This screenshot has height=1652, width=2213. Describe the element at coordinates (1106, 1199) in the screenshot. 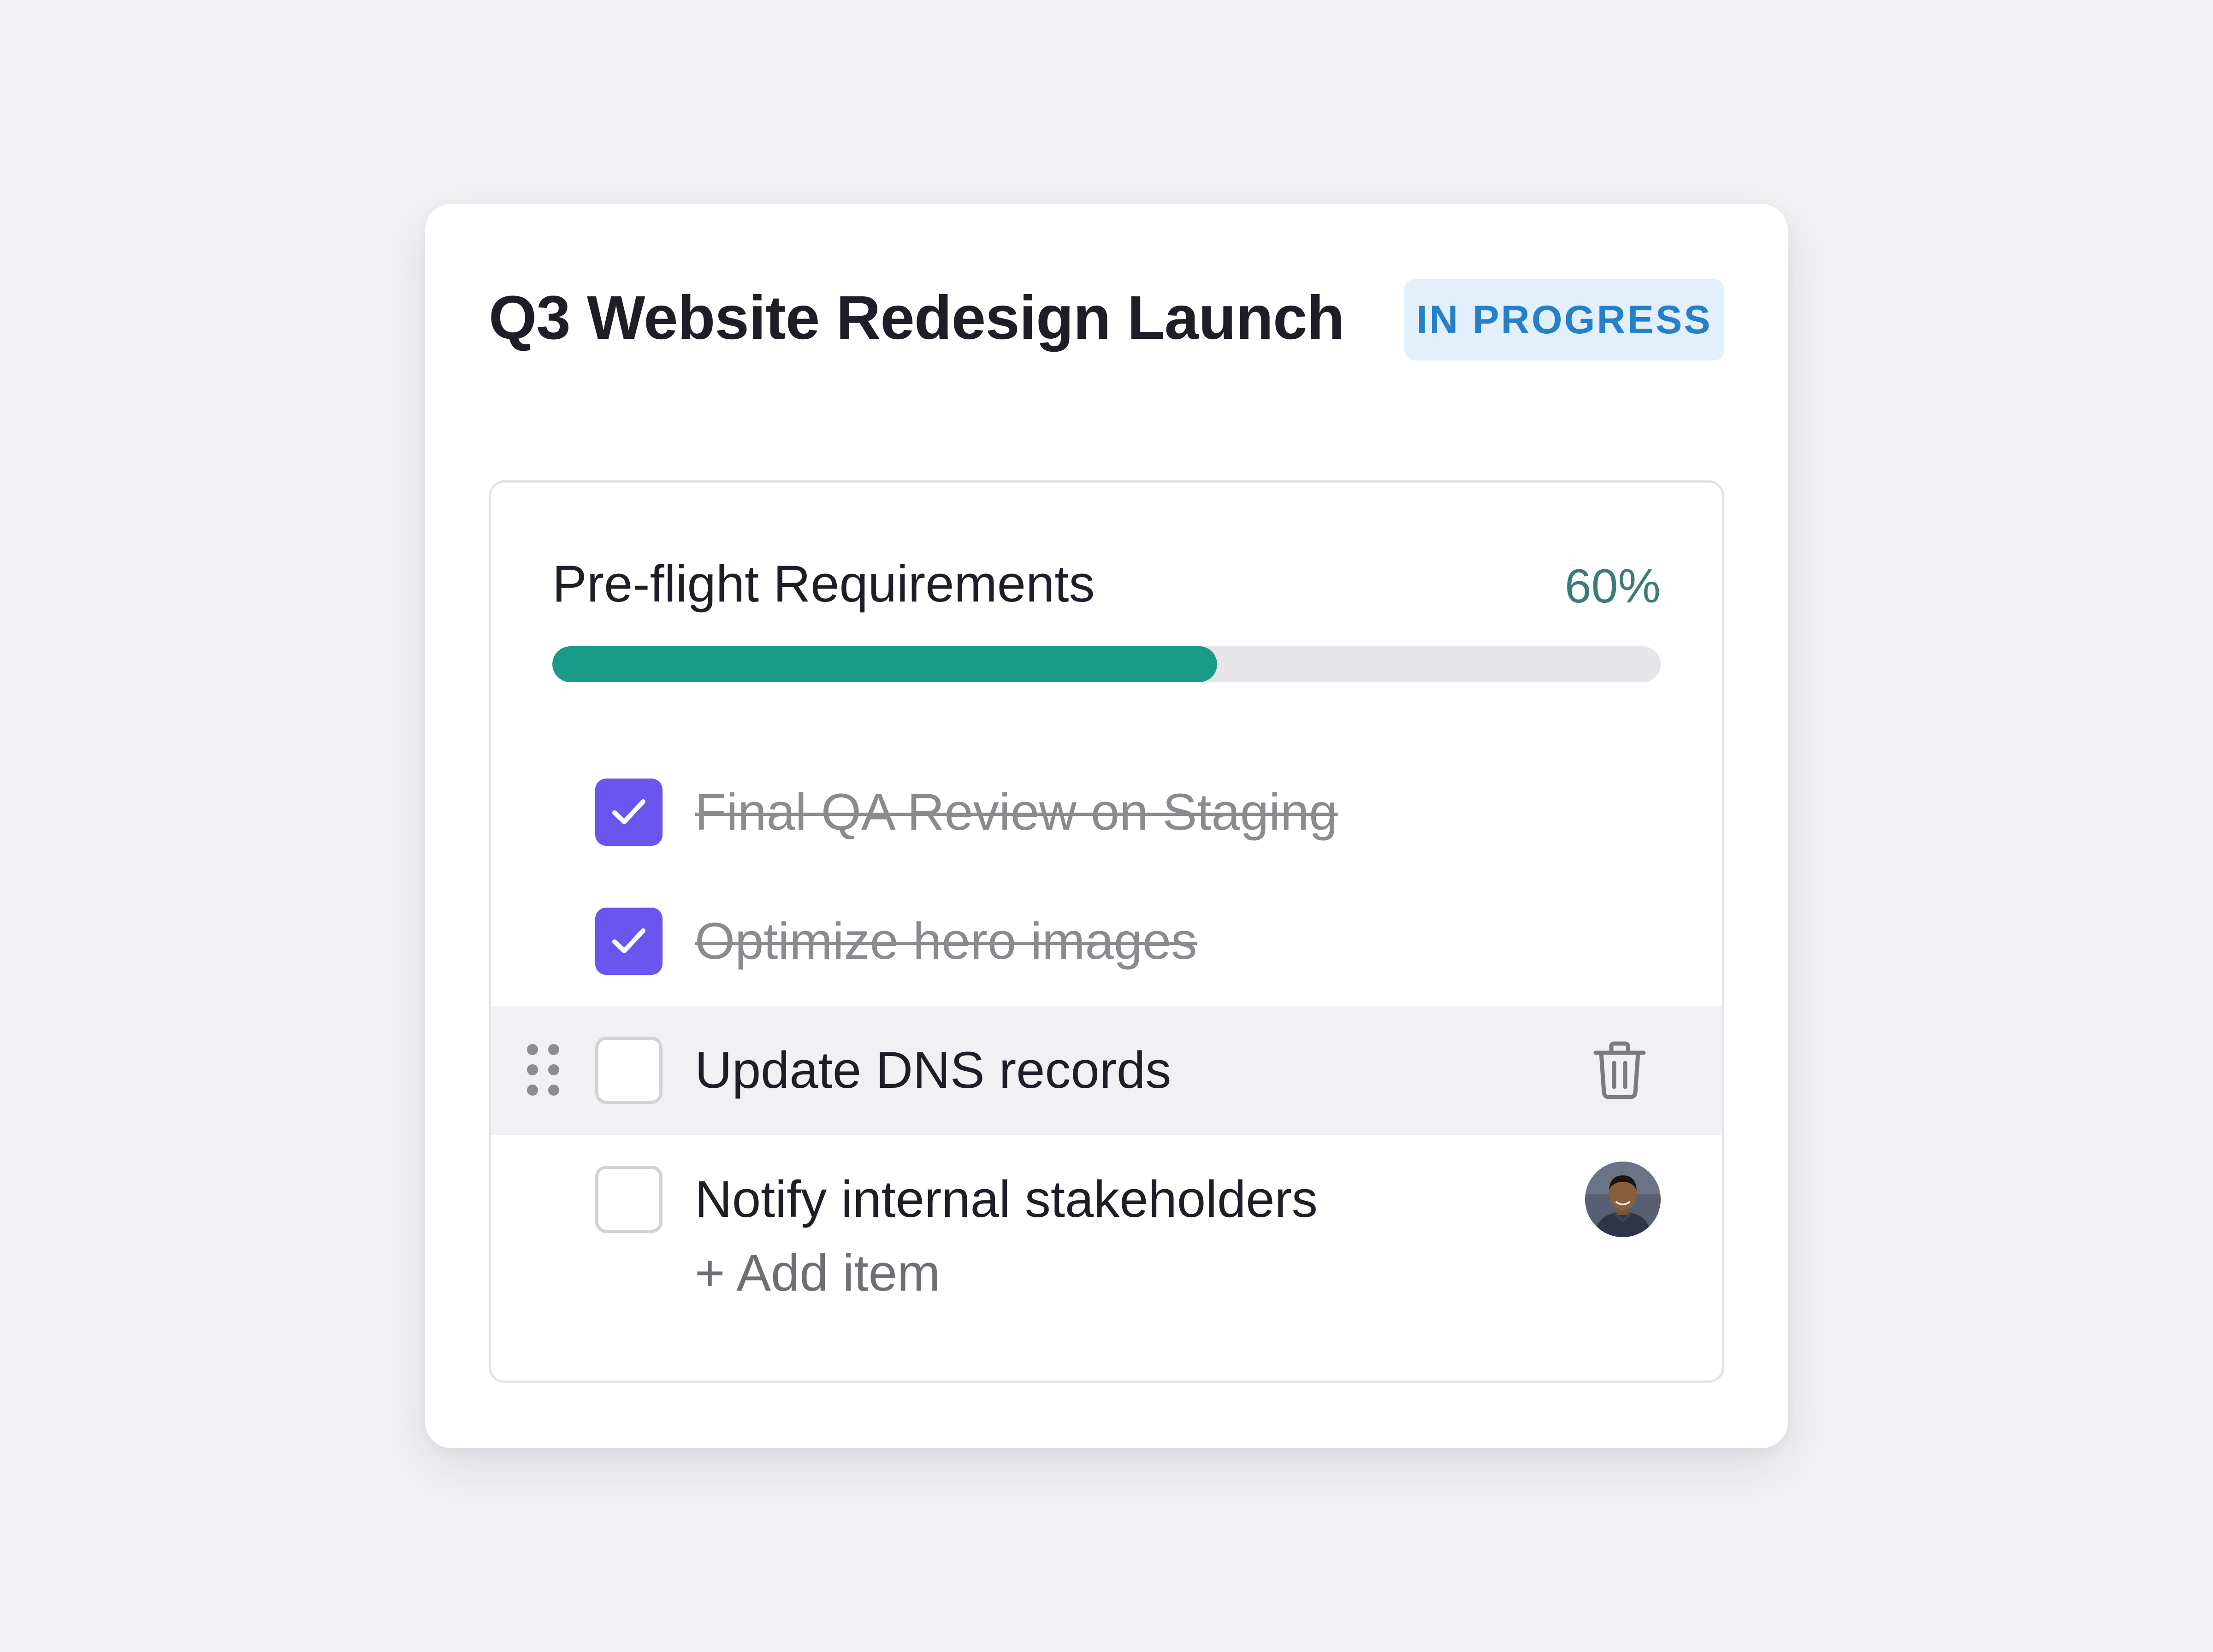

I see `checklist-item: Notify internal stakeholders` at that location.